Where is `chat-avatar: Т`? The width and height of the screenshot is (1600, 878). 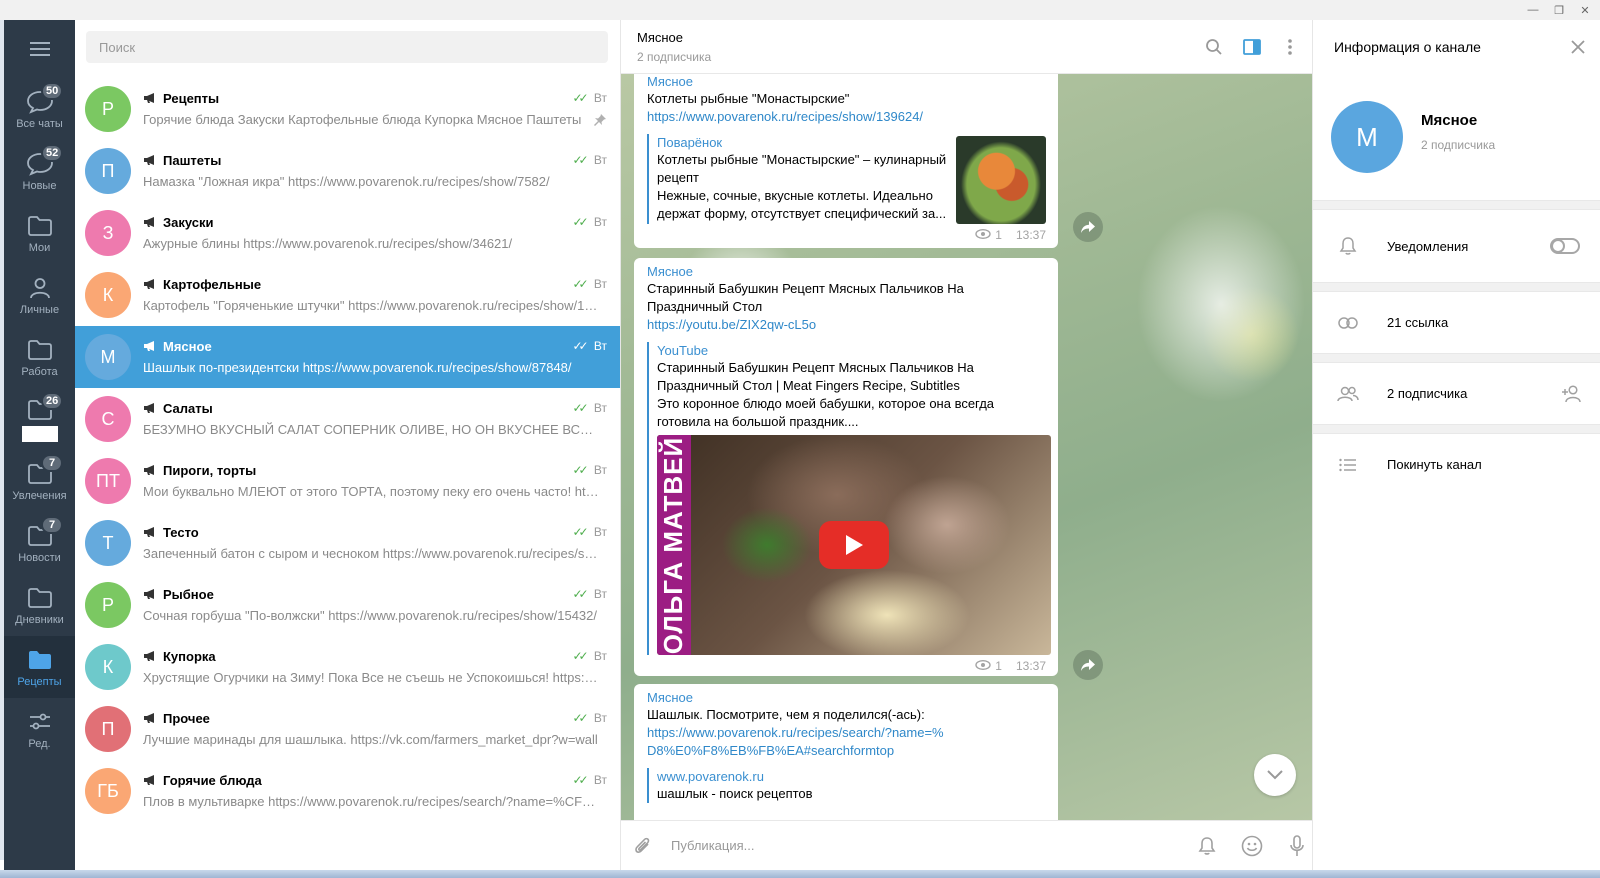
chat-avatar: Т is located at coordinates (108, 543).